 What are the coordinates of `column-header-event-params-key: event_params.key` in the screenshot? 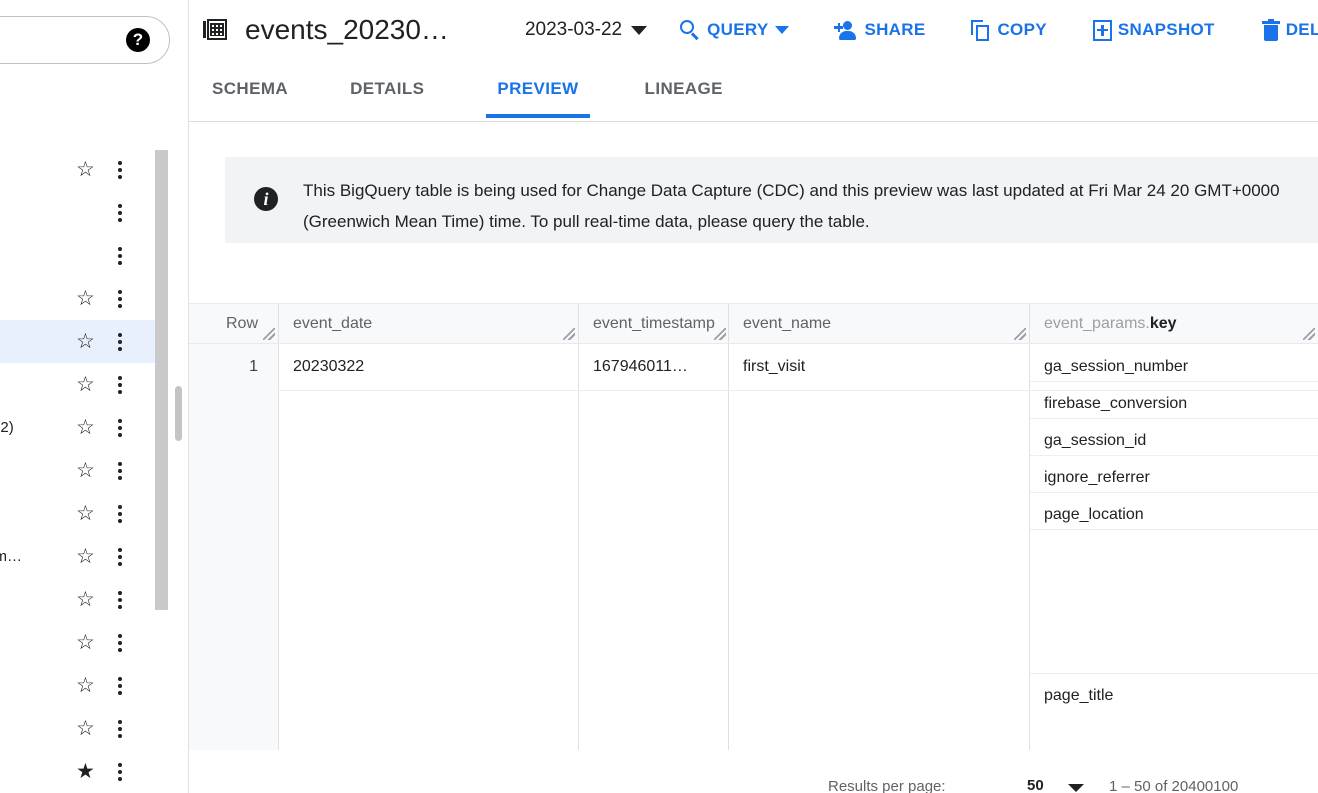 It's located at (1174, 323).